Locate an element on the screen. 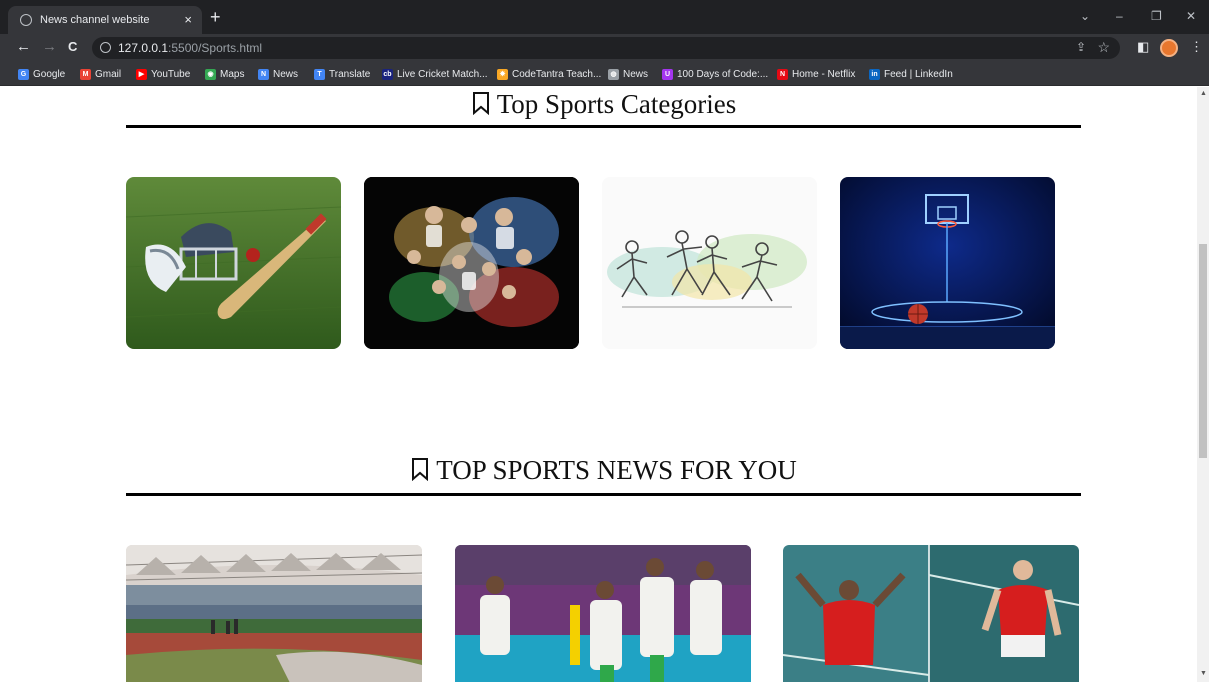  url-host: 127.0.0.1 is located at coordinates (143, 48).